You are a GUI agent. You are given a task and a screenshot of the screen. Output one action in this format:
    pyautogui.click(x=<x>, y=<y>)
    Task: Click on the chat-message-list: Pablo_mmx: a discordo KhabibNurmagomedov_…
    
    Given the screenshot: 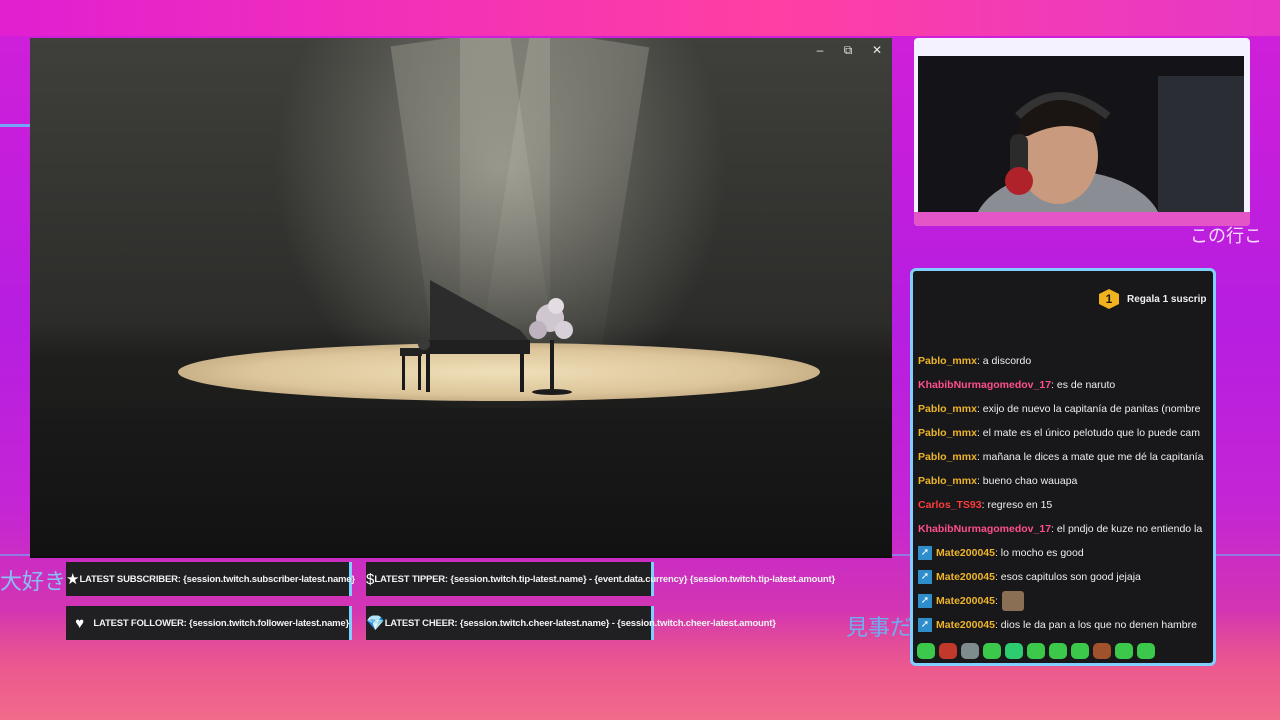 What is the action you would take?
    pyautogui.click(x=1065, y=493)
    